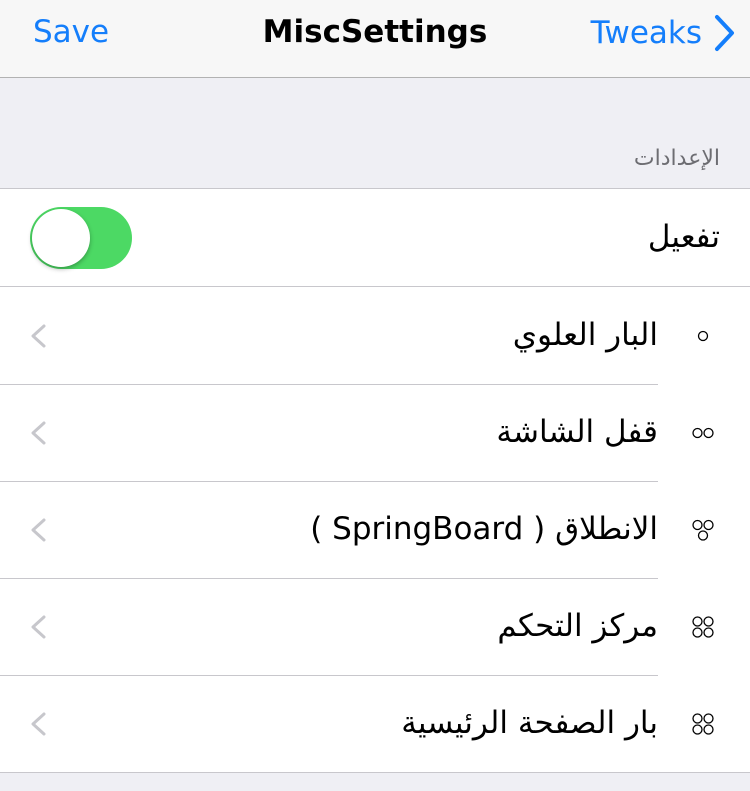 This screenshot has width=750, height=791. What do you see at coordinates (375, 336) in the screenshot?
I see `list-item-status-bar: البار العلوي` at bounding box center [375, 336].